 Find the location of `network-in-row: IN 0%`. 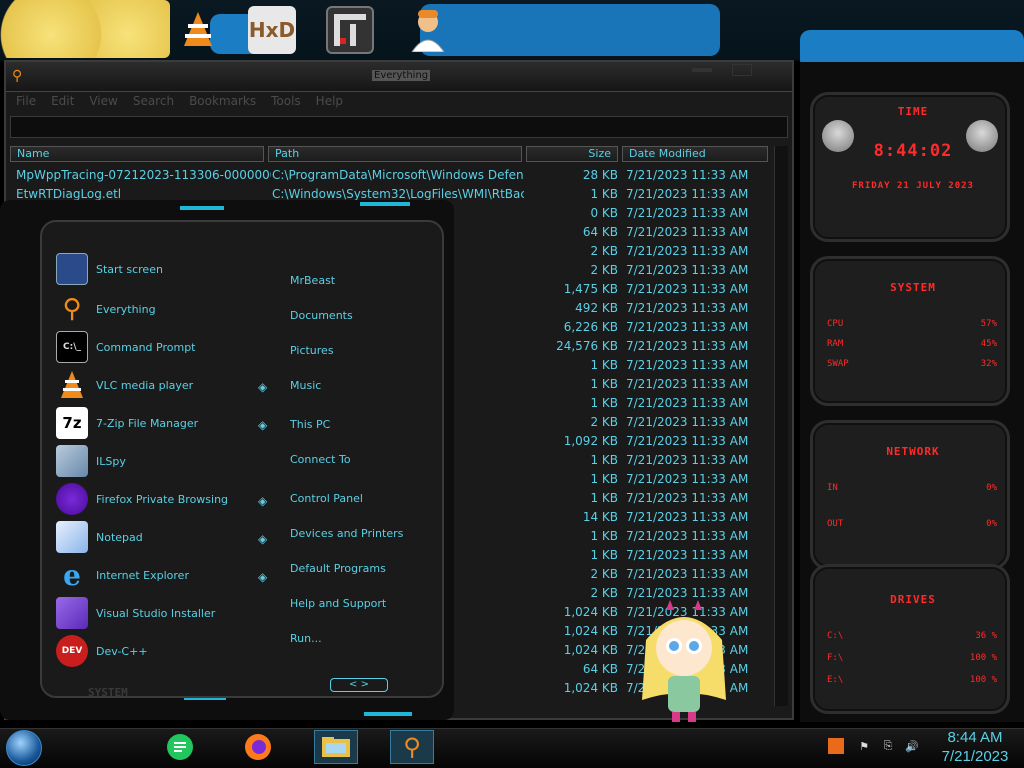

network-in-row: IN 0% is located at coordinates (912, 488).